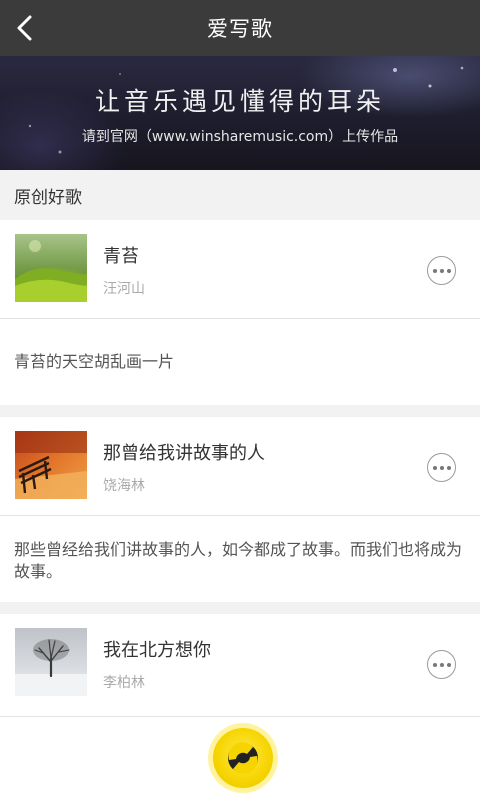  Describe the element at coordinates (184, 453) in the screenshot. I see `song-title: 那曾给我讲故事的人` at that location.